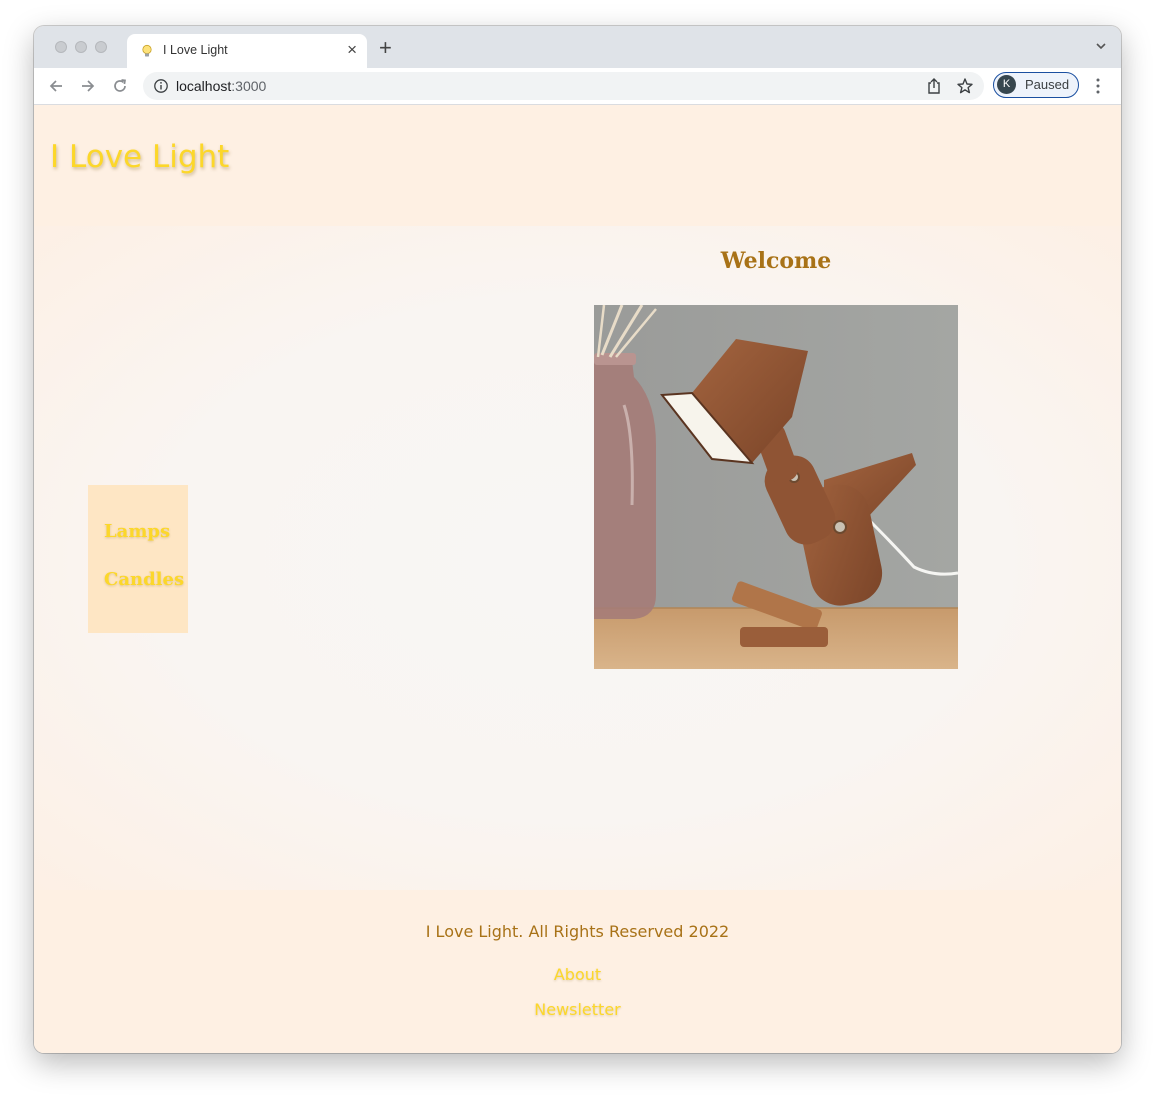 The width and height of the screenshot is (1155, 1096). Describe the element at coordinates (563, 86) in the screenshot. I see `address-bar: localhost:3000` at that location.